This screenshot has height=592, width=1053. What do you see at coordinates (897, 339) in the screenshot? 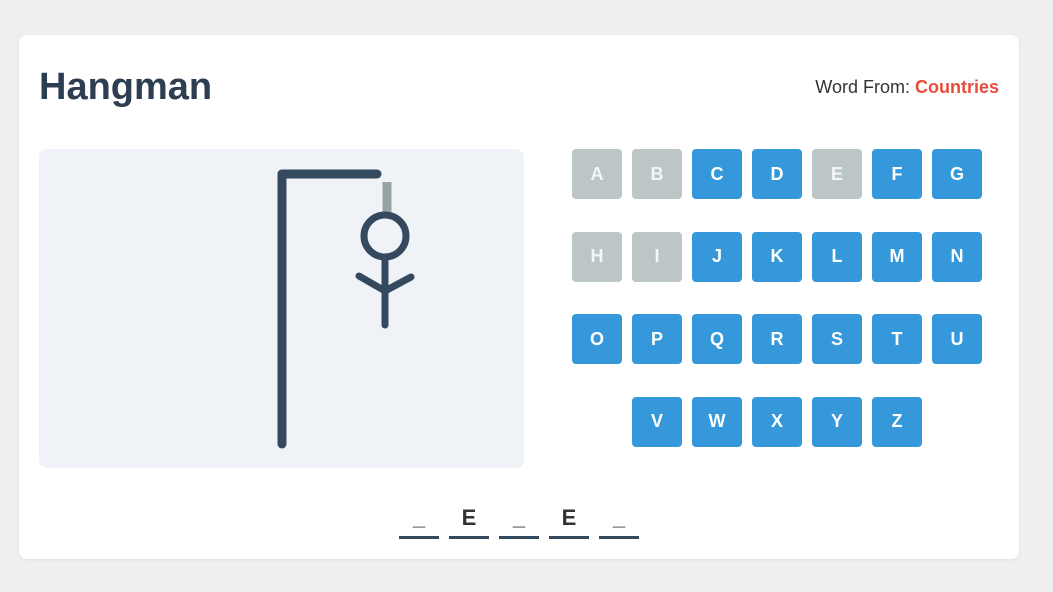
I see `letter-key-t: T` at bounding box center [897, 339].